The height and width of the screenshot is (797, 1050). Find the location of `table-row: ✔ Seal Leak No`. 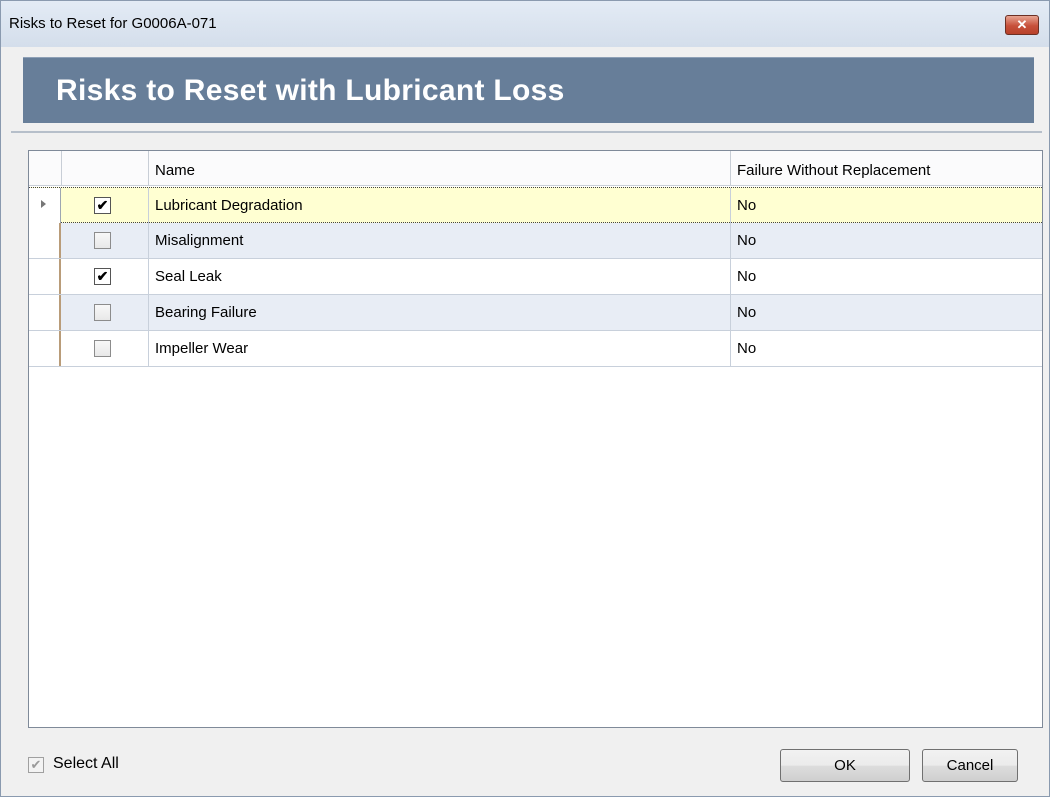

table-row: ✔ Seal Leak No is located at coordinates (535, 277).